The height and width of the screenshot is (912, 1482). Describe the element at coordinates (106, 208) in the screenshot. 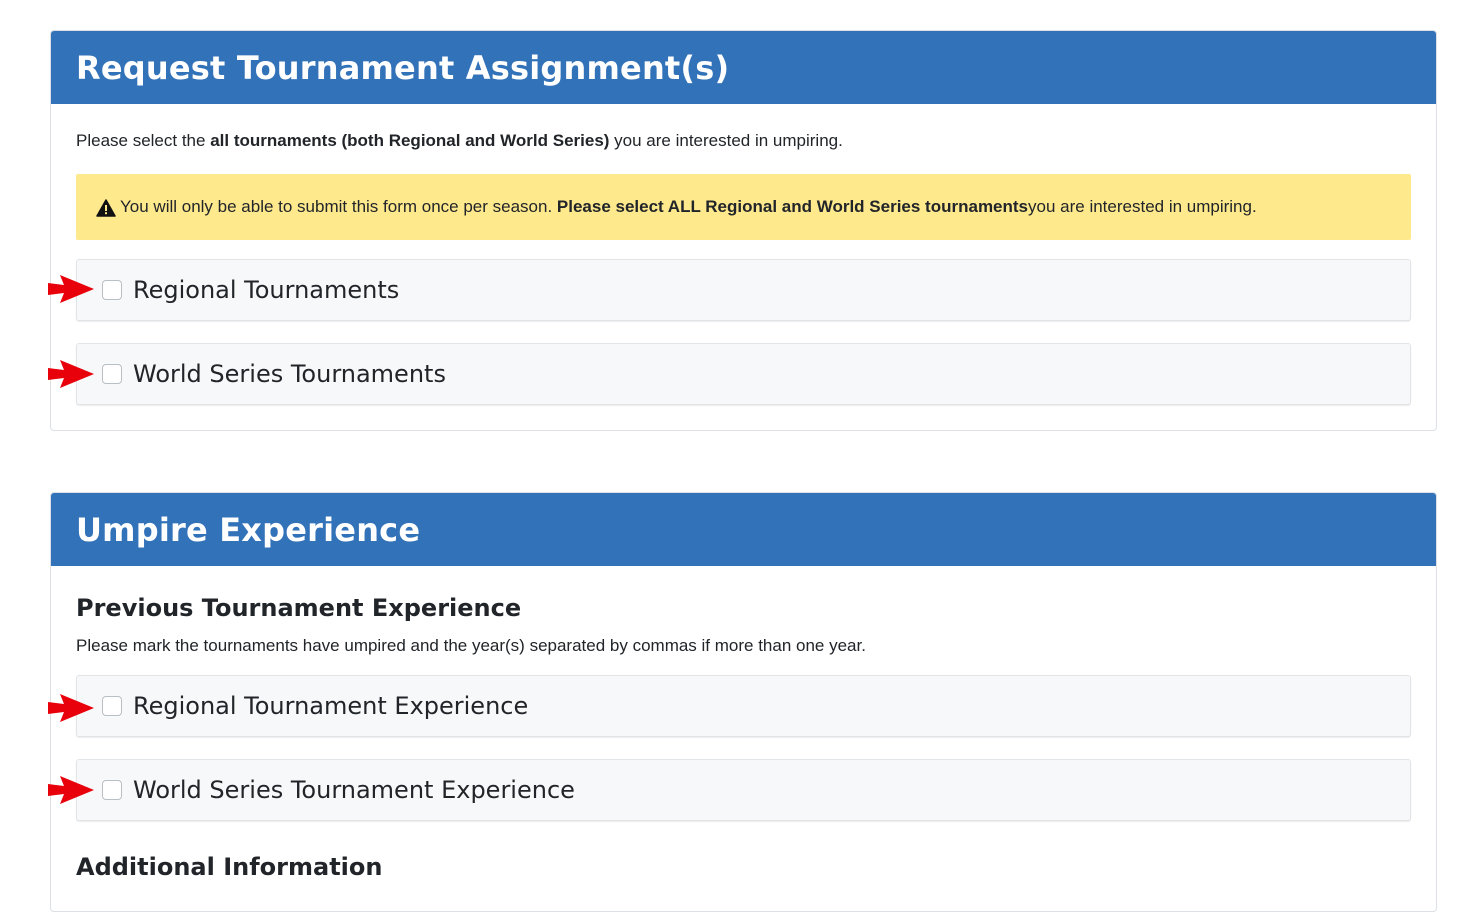

I see `warning-triangle-icon` at that location.